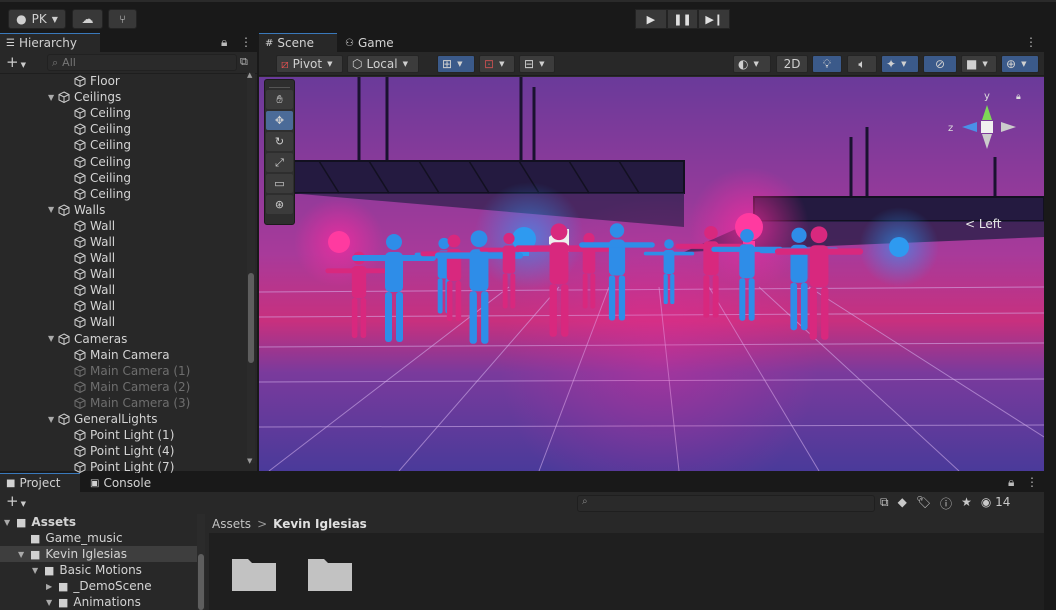  I want to click on 2d-toggle: 2D, so click(792, 64).